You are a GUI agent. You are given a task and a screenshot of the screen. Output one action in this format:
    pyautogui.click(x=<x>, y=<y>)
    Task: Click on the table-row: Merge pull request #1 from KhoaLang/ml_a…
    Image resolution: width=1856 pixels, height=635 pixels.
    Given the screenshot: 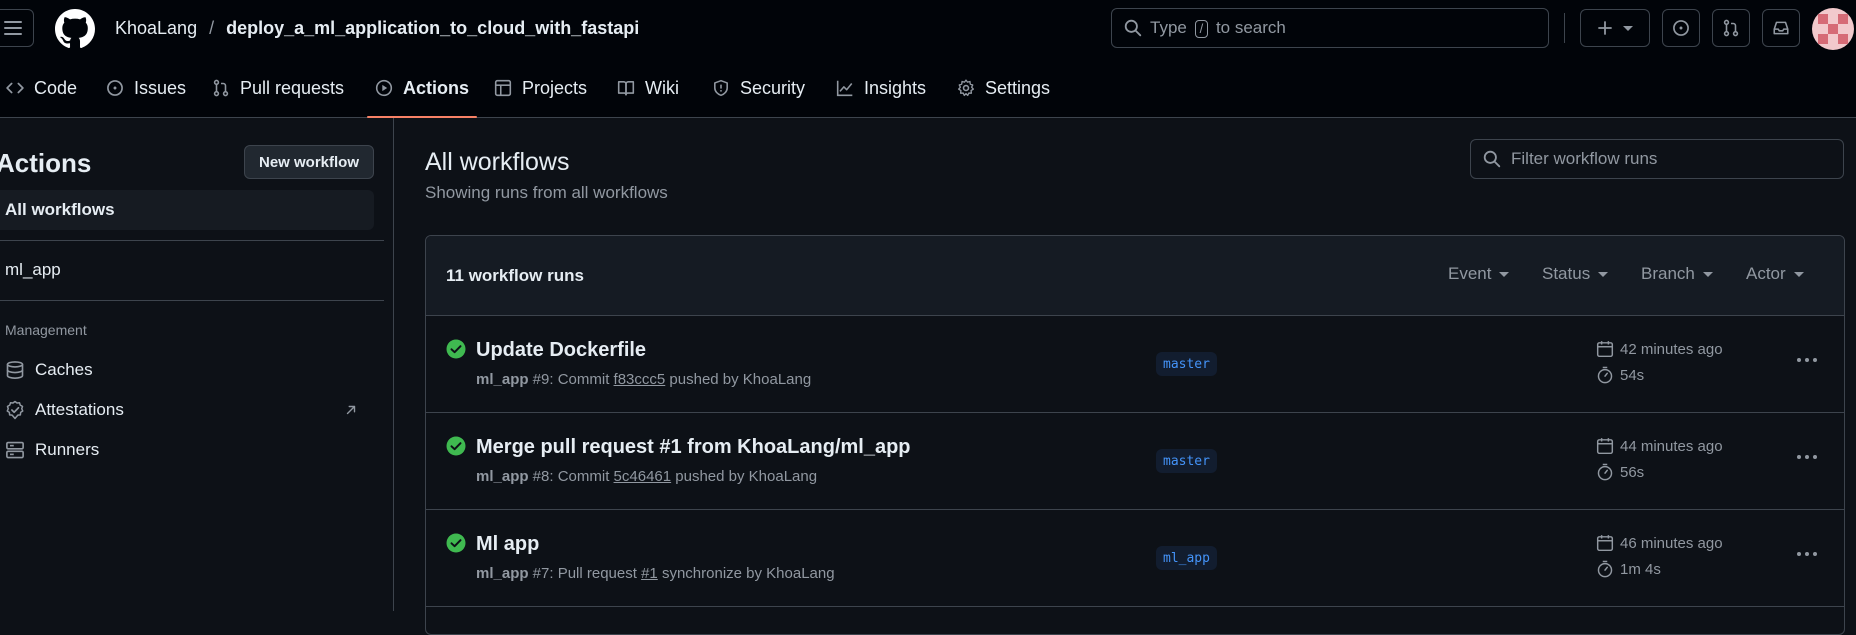 What is the action you would take?
    pyautogui.click(x=1135, y=461)
    